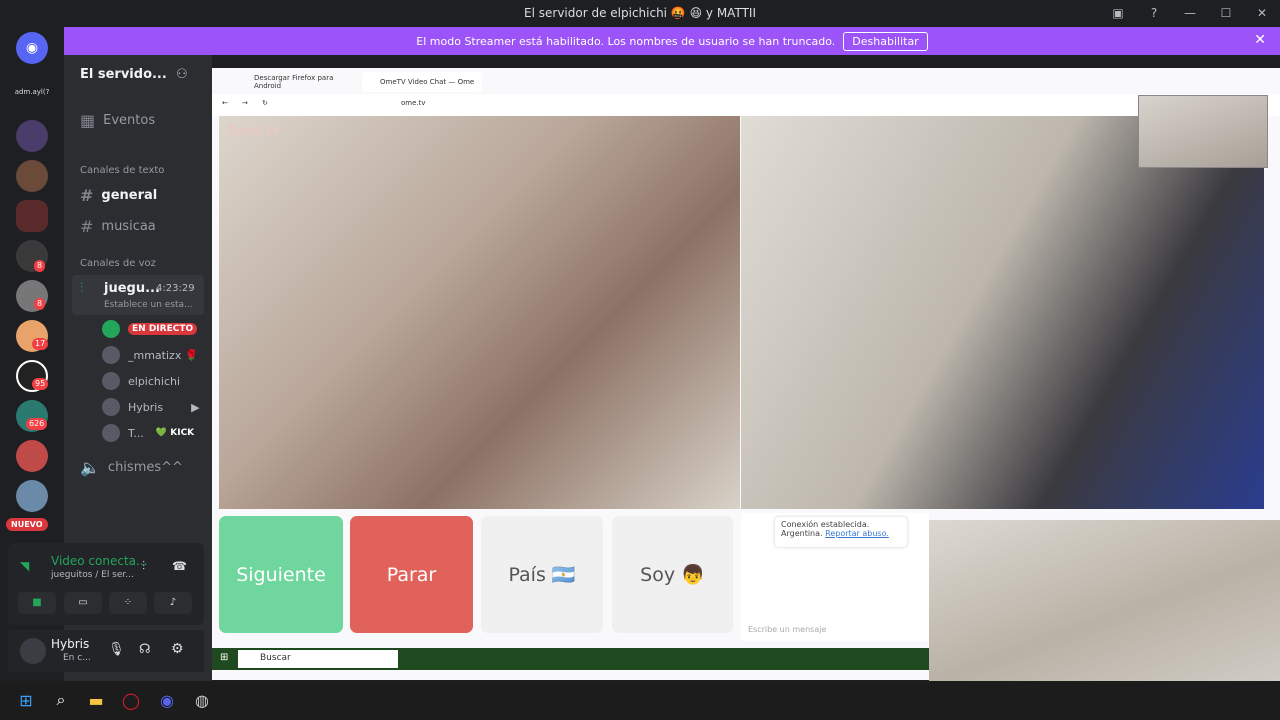  I want to click on new-badge: NUEVO, so click(27, 524).